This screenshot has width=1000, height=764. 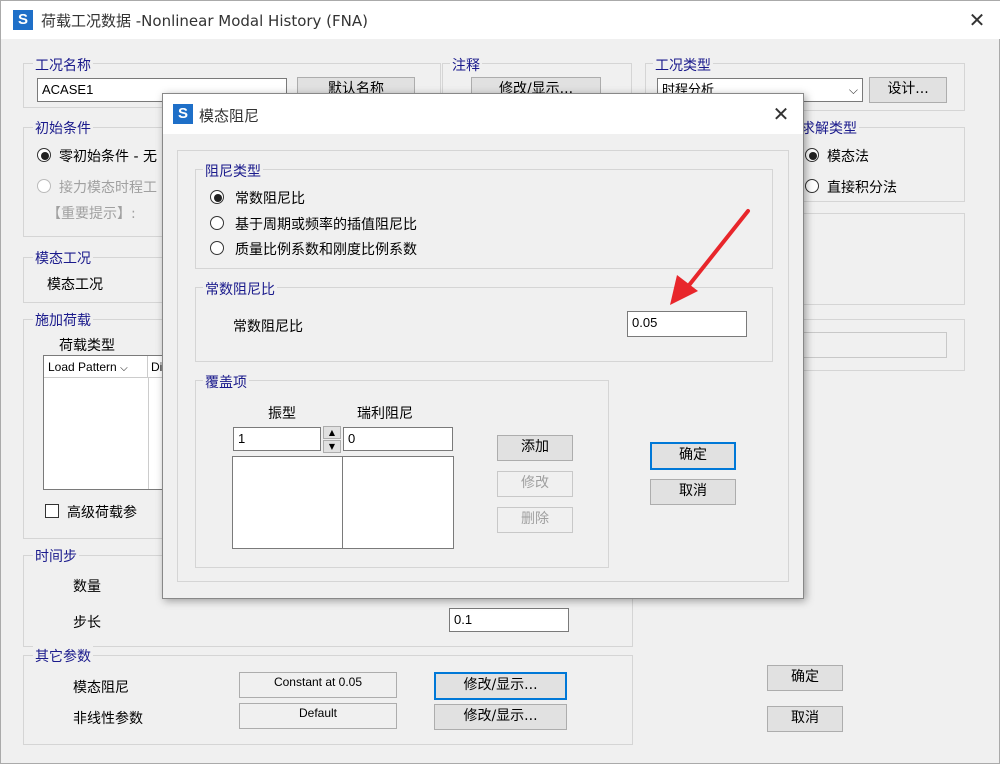 What do you see at coordinates (829, 128) in the screenshot?
I see `solve-type-label: 求解类型` at bounding box center [829, 128].